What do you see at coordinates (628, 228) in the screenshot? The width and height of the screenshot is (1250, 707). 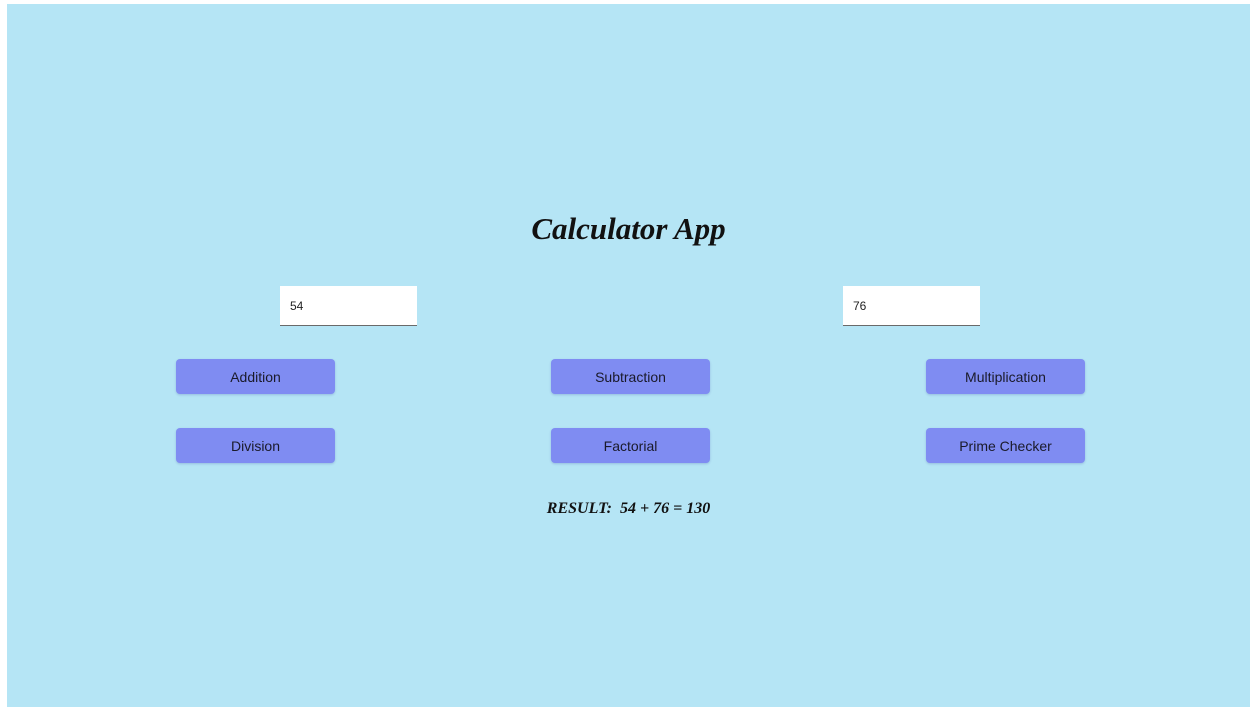 I see `page-title: Calculator App` at bounding box center [628, 228].